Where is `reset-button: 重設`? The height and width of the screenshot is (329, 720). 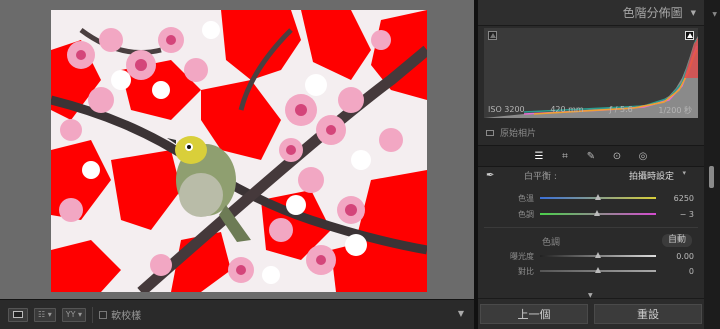 reset-button: 重設 is located at coordinates (648, 314).